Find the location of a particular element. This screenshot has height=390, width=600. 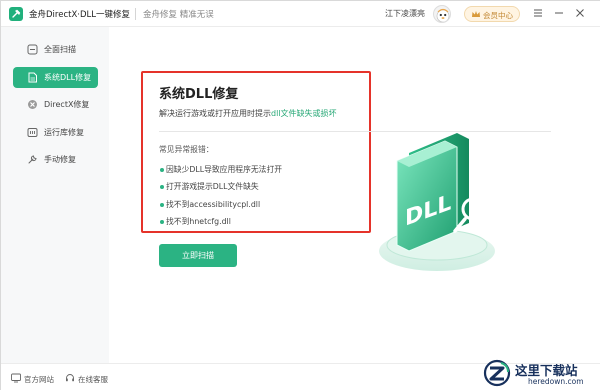

sidebar-item-full-scan: 全面扫描 is located at coordinates (55, 49).